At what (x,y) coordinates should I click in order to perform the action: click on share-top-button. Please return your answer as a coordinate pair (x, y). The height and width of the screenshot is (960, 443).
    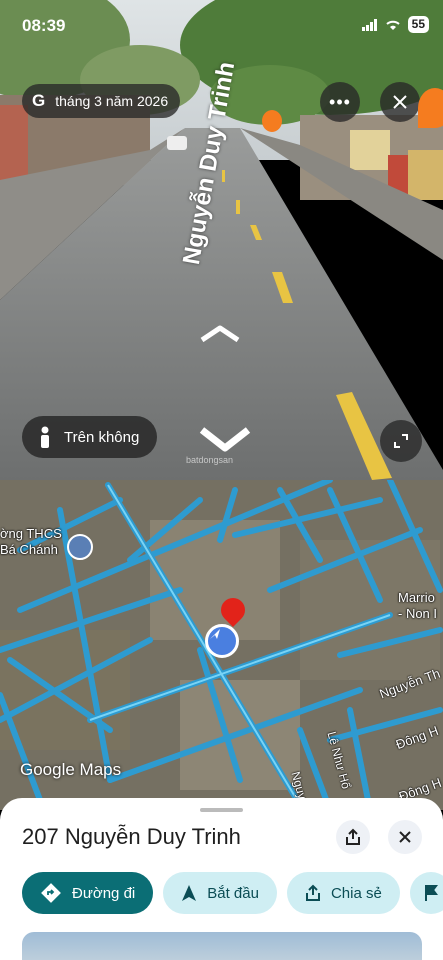
    Looking at the image, I should click on (353, 837).